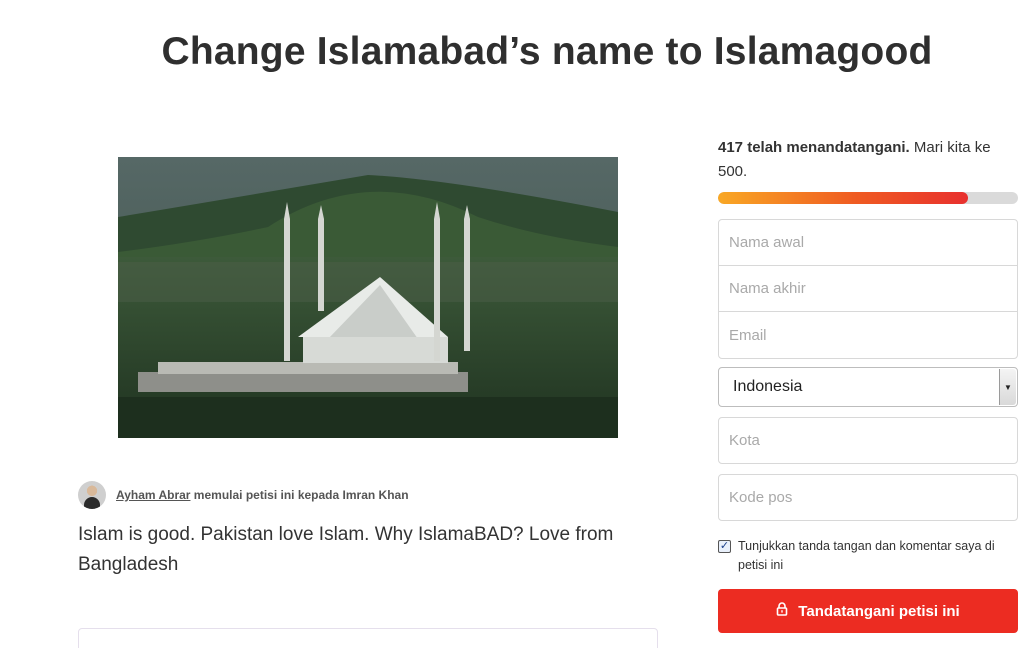 The image size is (1034, 648). Describe the element at coordinates (547, 51) in the screenshot. I see `petition-title: Change Islamabad’s name to Islamagood` at that location.